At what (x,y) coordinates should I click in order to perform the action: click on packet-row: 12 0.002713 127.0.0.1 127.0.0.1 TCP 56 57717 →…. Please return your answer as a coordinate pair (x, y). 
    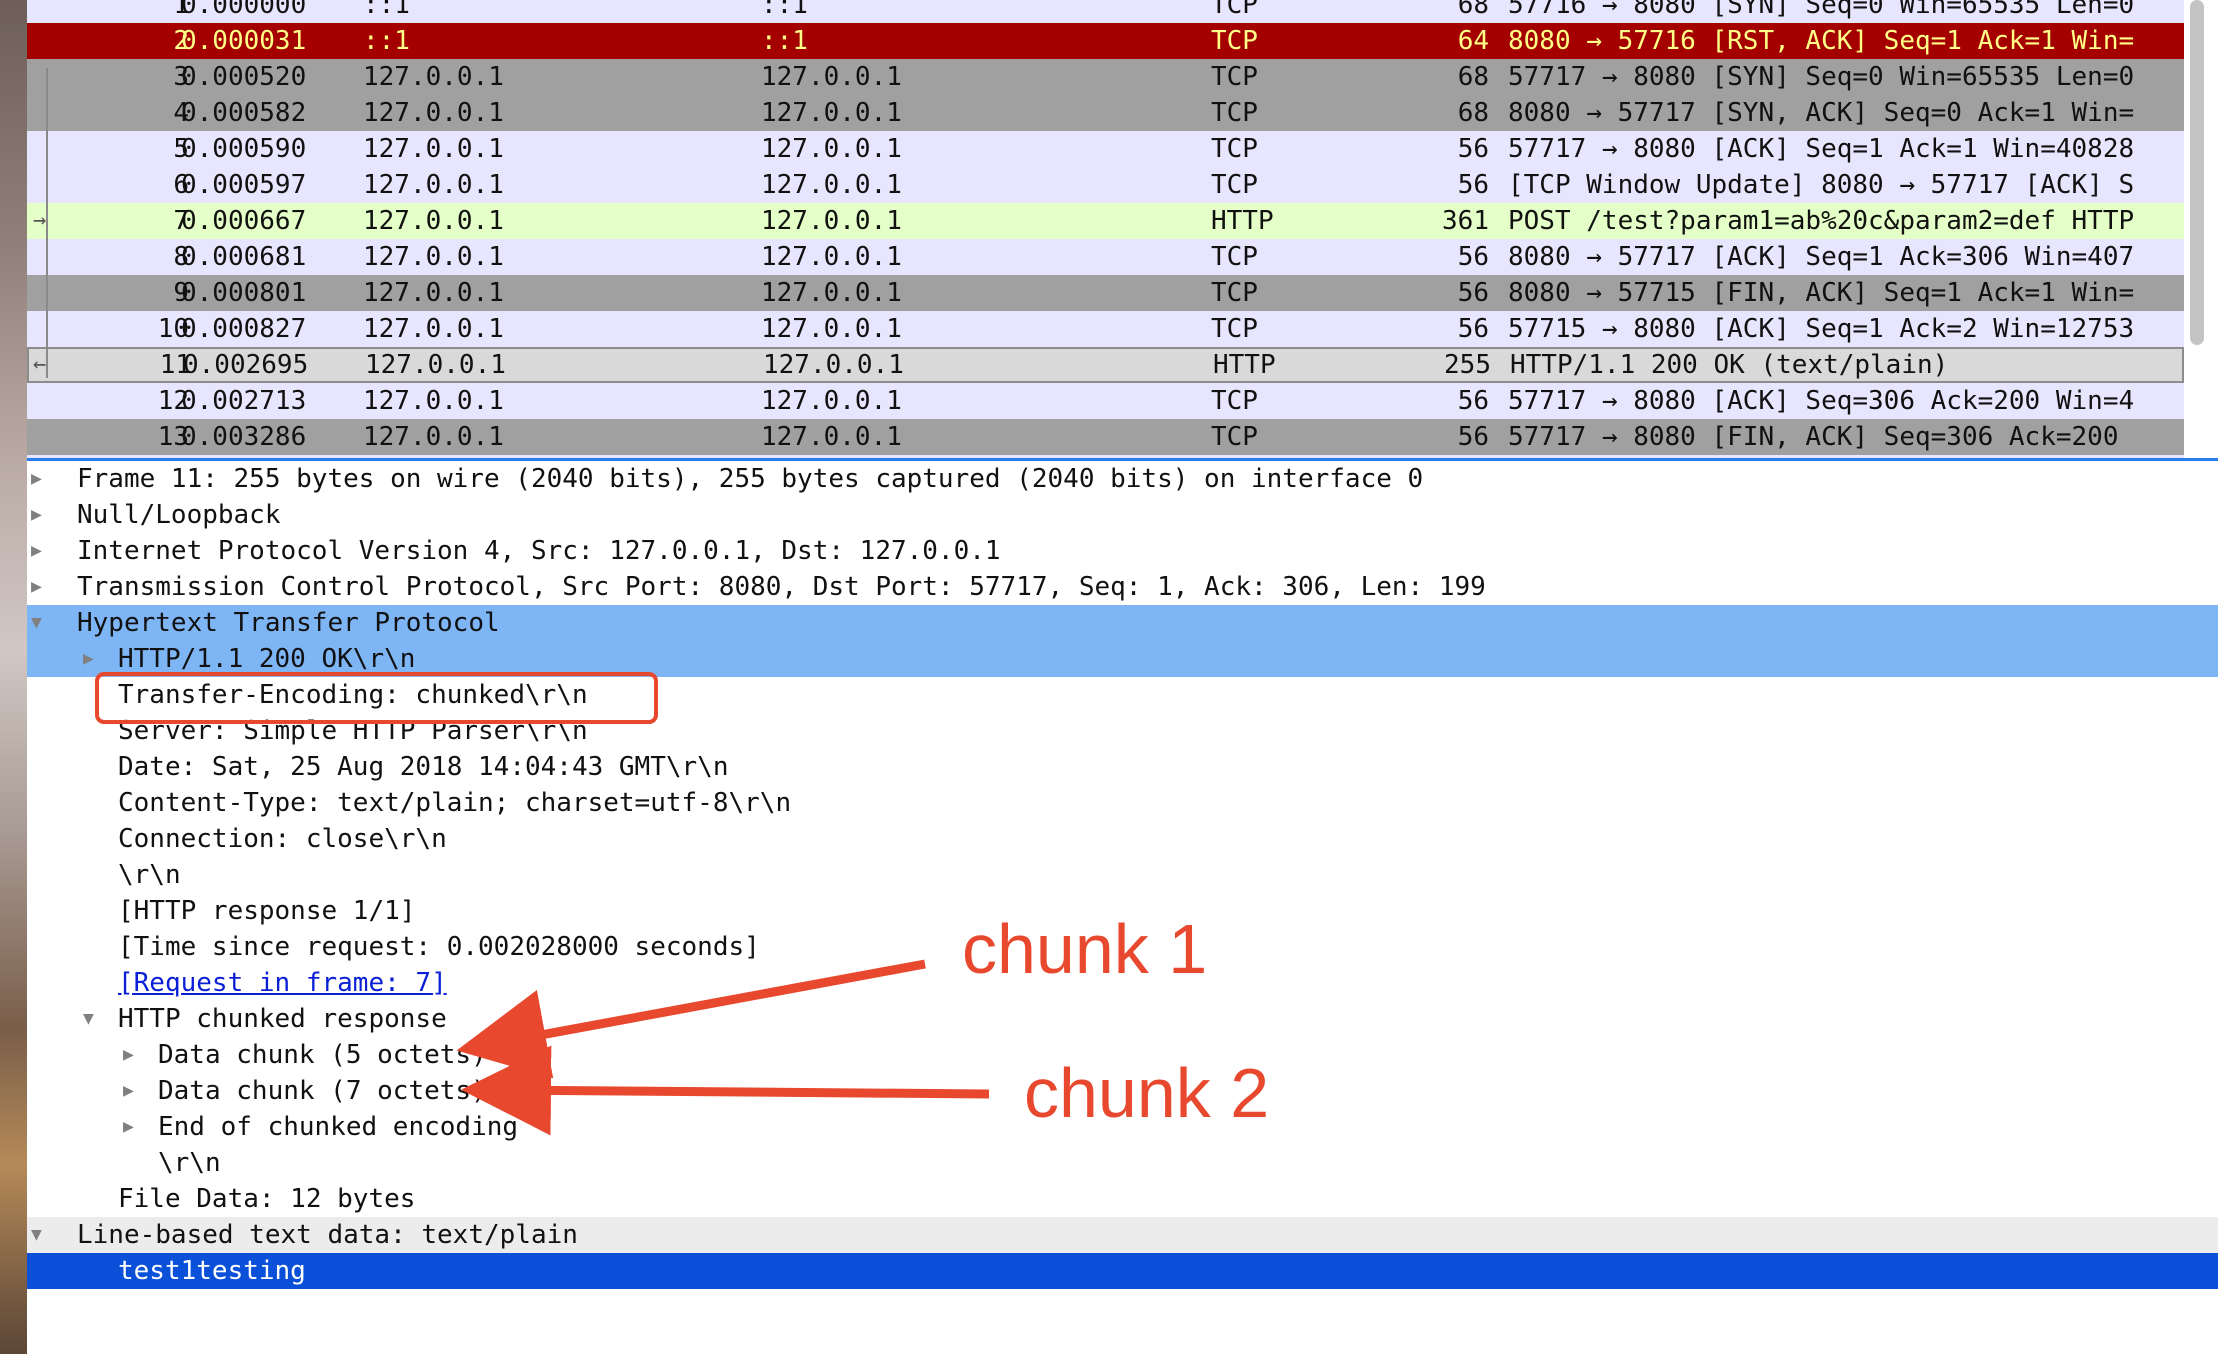
    Looking at the image, I should click on (1105, 401).